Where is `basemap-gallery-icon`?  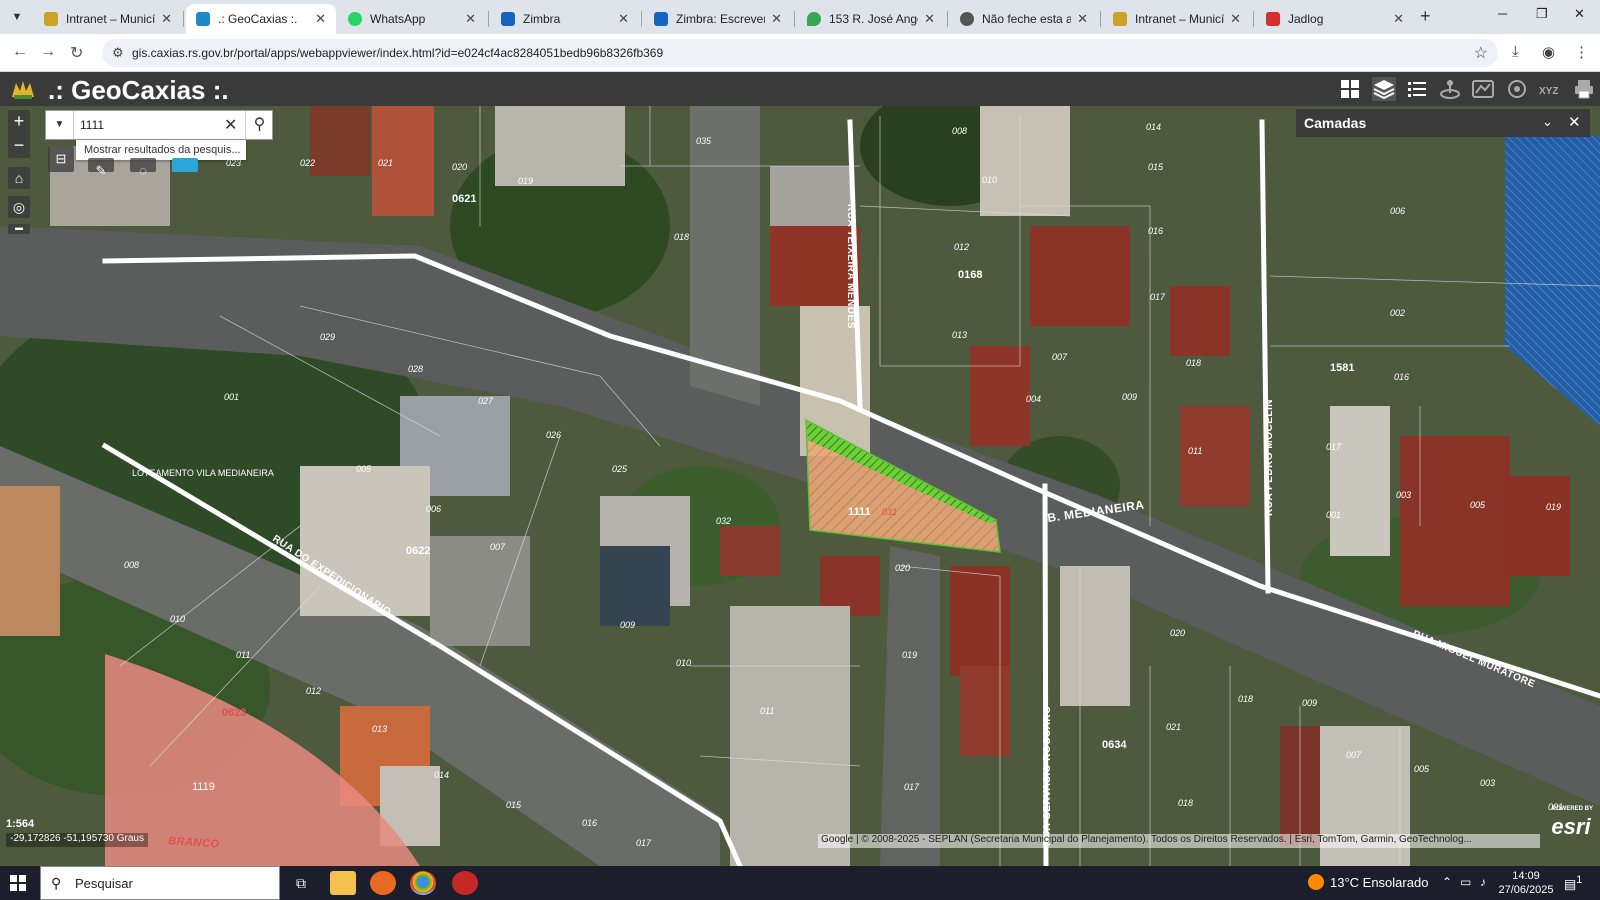
basemap-gallery-icon is located at coordinates (1350, 89).